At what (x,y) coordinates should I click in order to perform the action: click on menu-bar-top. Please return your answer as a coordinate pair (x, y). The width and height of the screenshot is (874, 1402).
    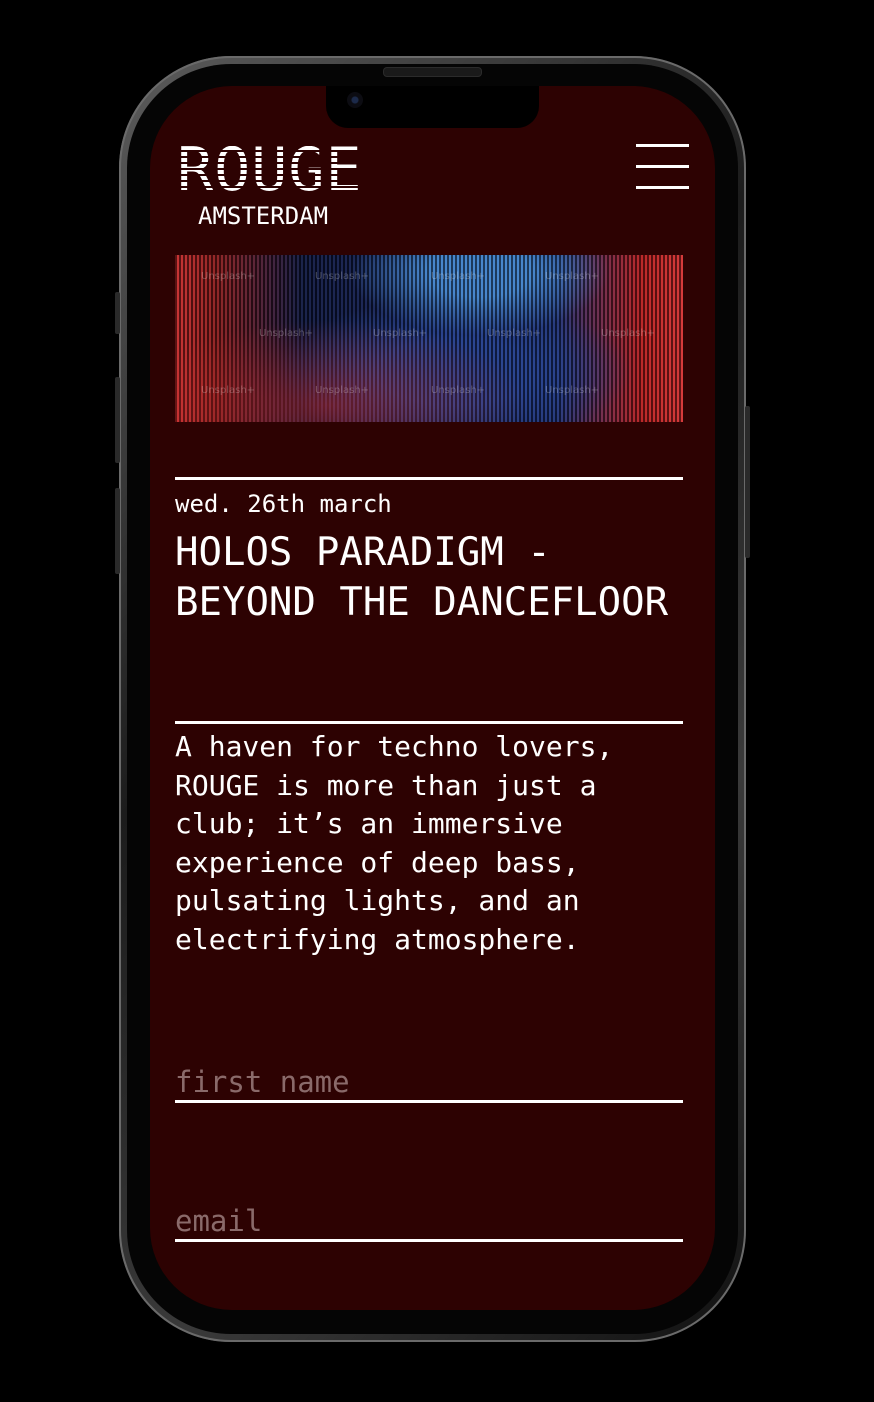
    Looking at the image, I should click on (662, 145).